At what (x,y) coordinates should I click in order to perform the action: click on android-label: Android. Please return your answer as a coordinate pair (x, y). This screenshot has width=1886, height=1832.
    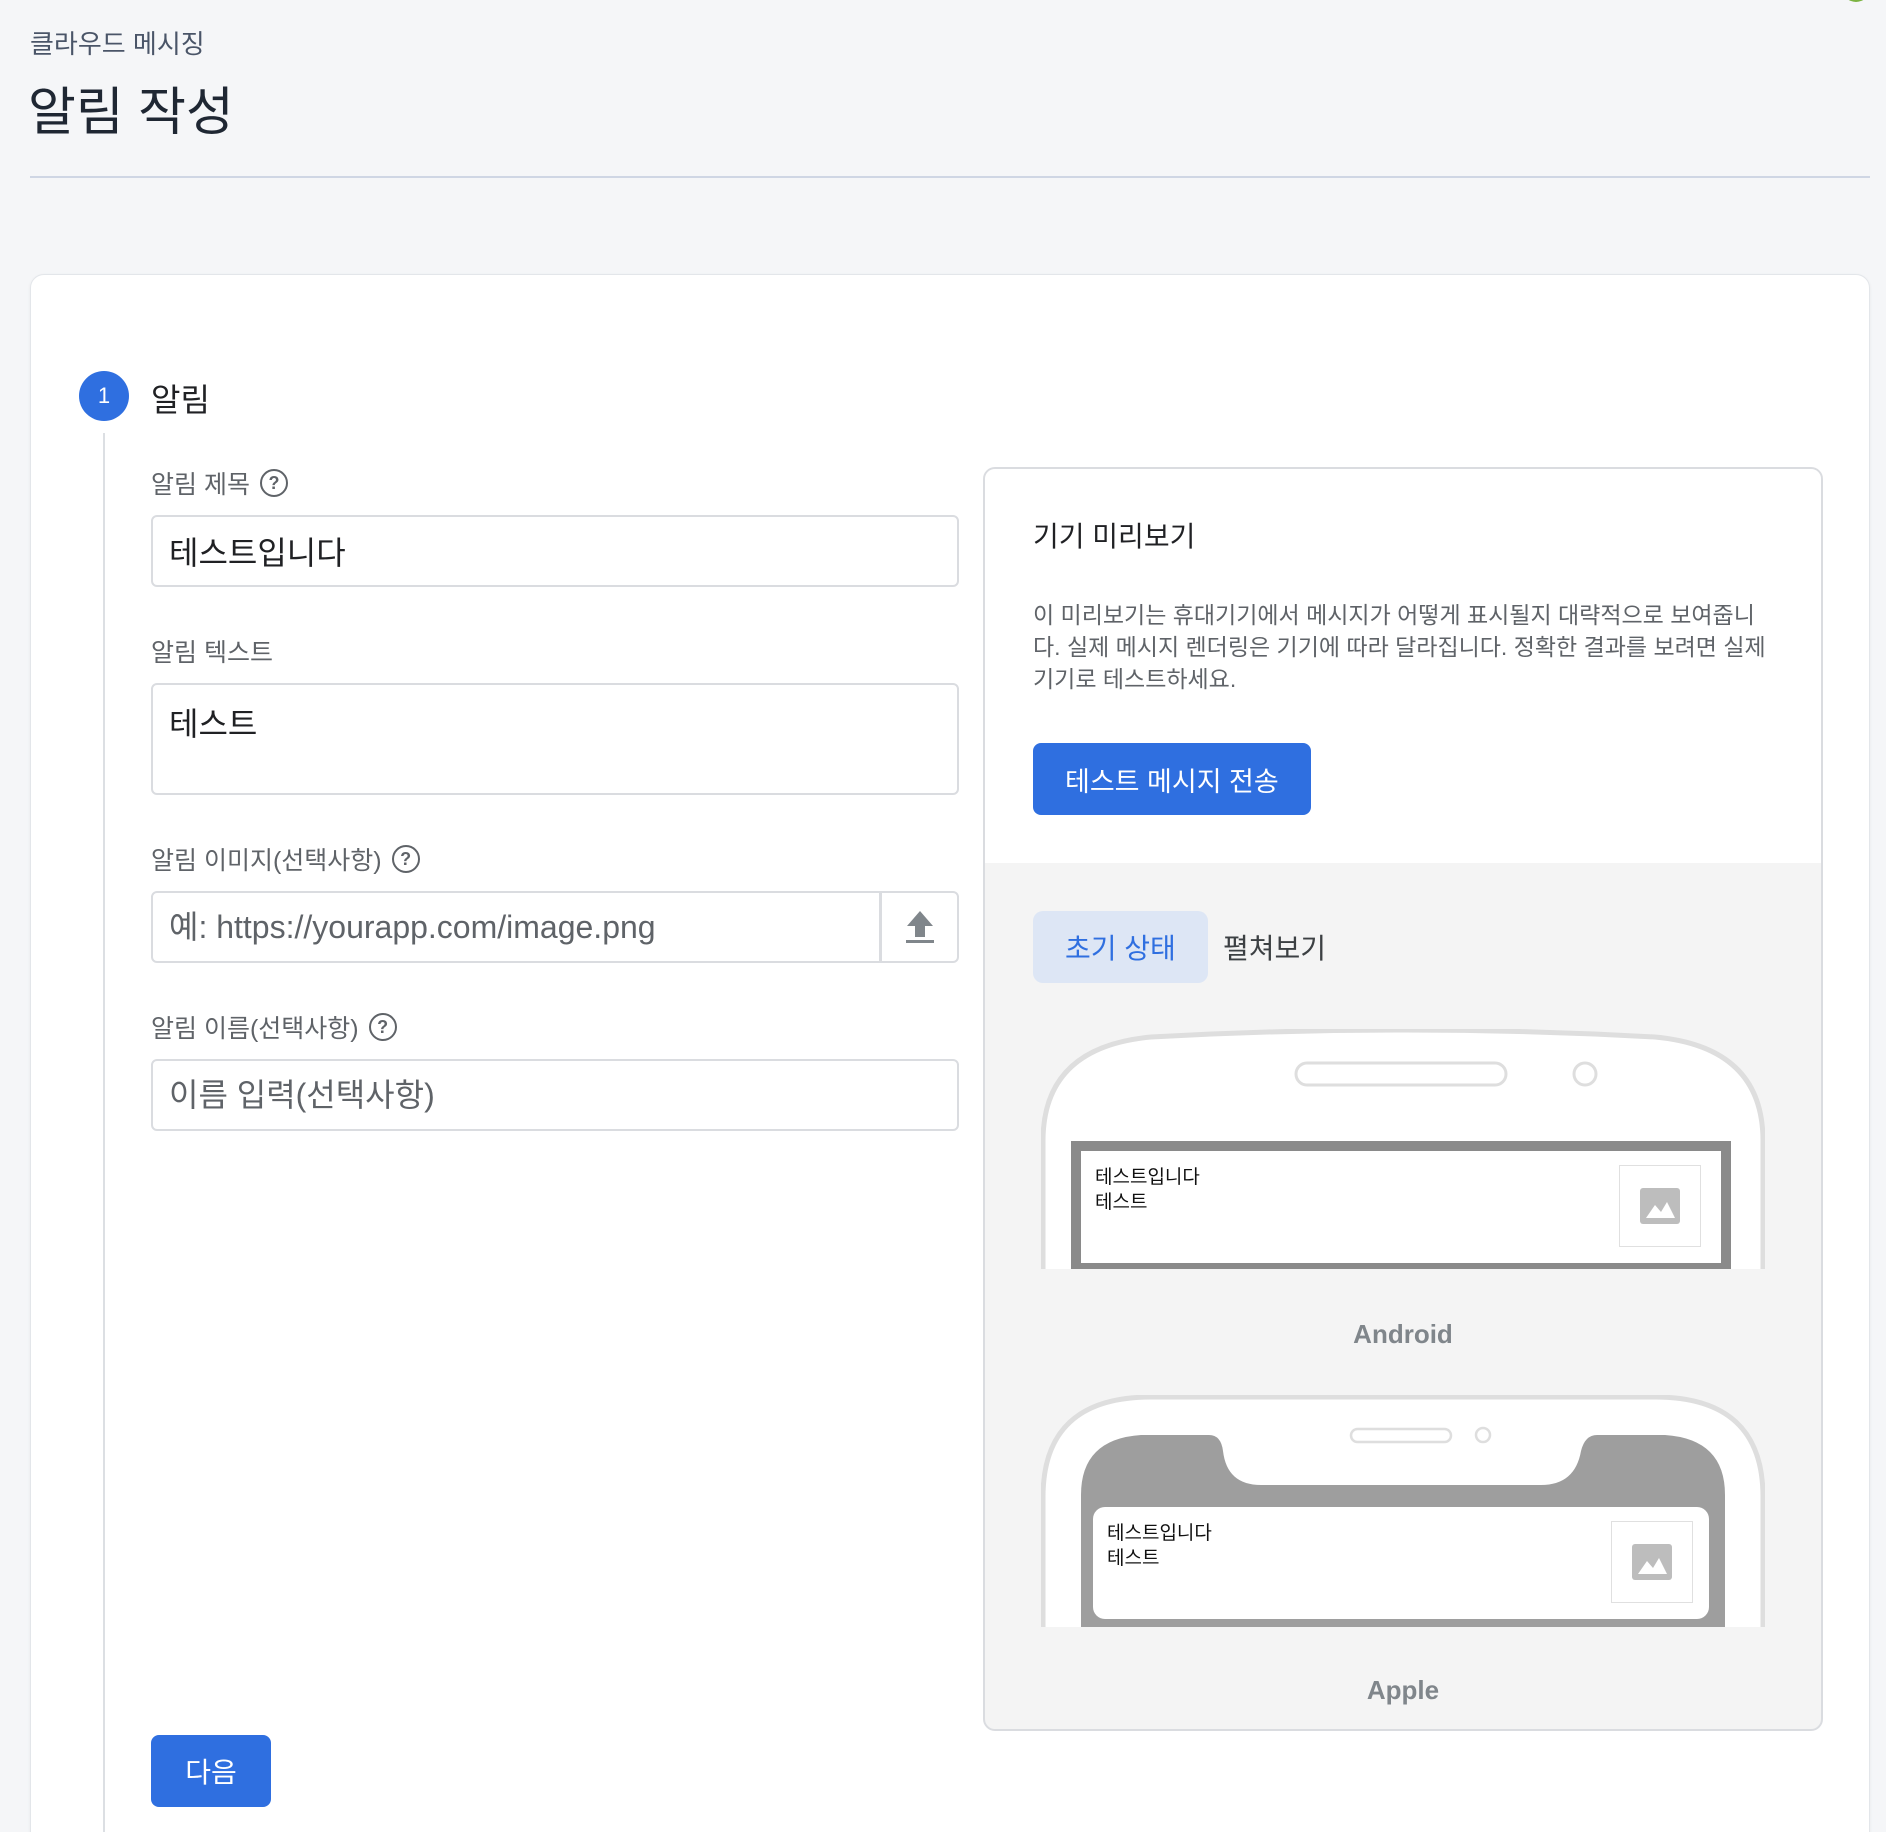
    Looking at the image, I should click on (1403, 1334).